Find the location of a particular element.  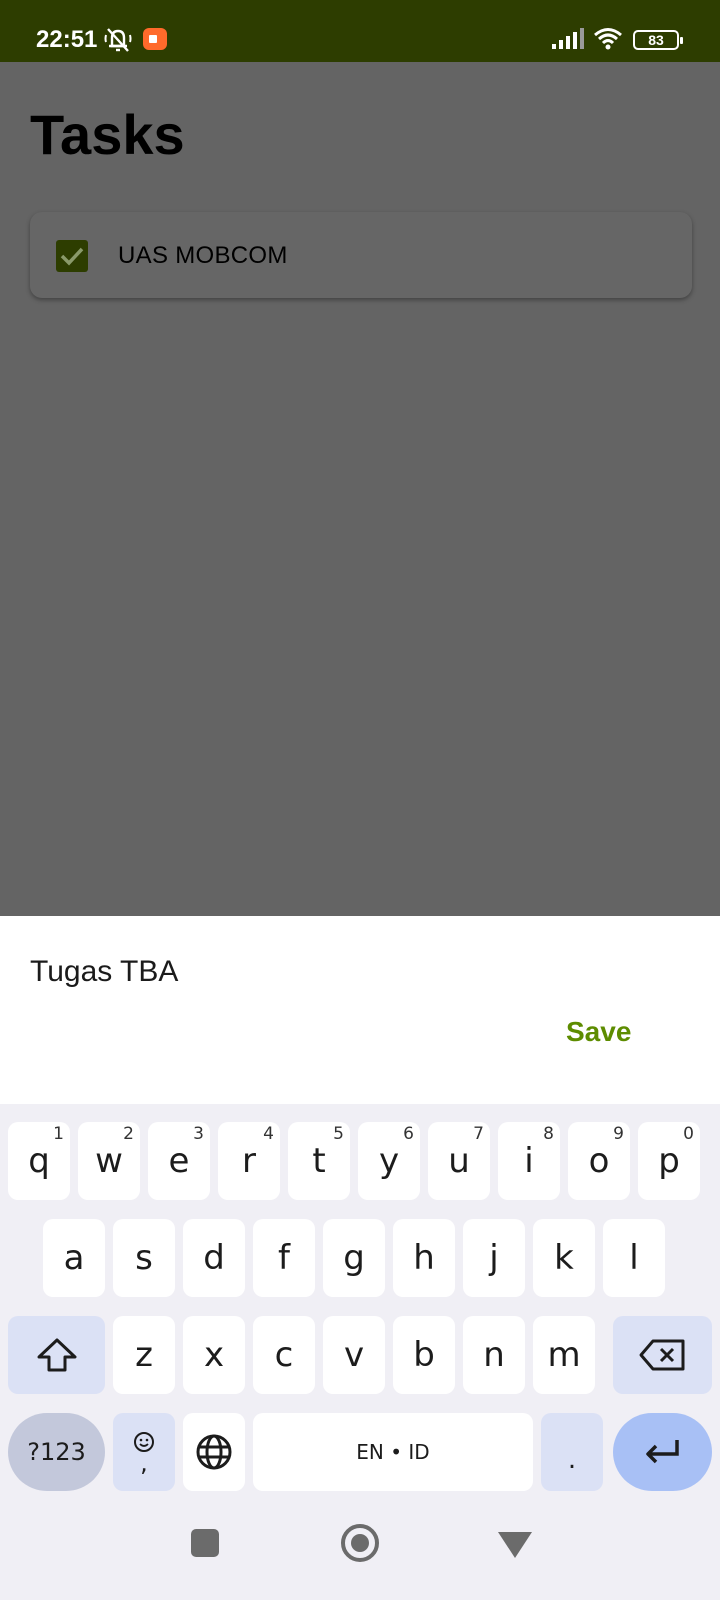

status-time: 22:51 is located at coordinates (67, 39).